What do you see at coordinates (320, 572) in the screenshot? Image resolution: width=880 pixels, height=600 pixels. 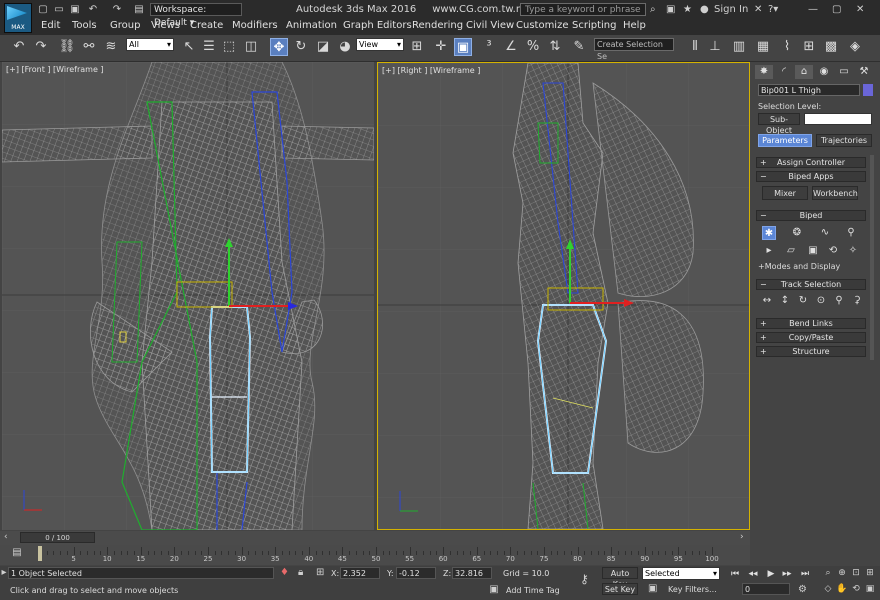 I see `absolute-mode-icon: ⊞` at bounding box center [320, 572].